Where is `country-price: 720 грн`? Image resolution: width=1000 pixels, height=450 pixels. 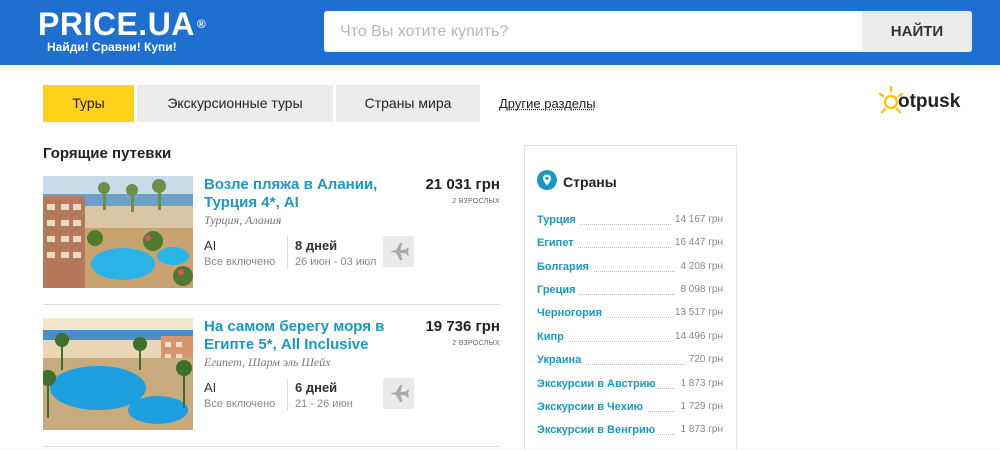 country-price: 720 грн is located at coordinates (703, 359).